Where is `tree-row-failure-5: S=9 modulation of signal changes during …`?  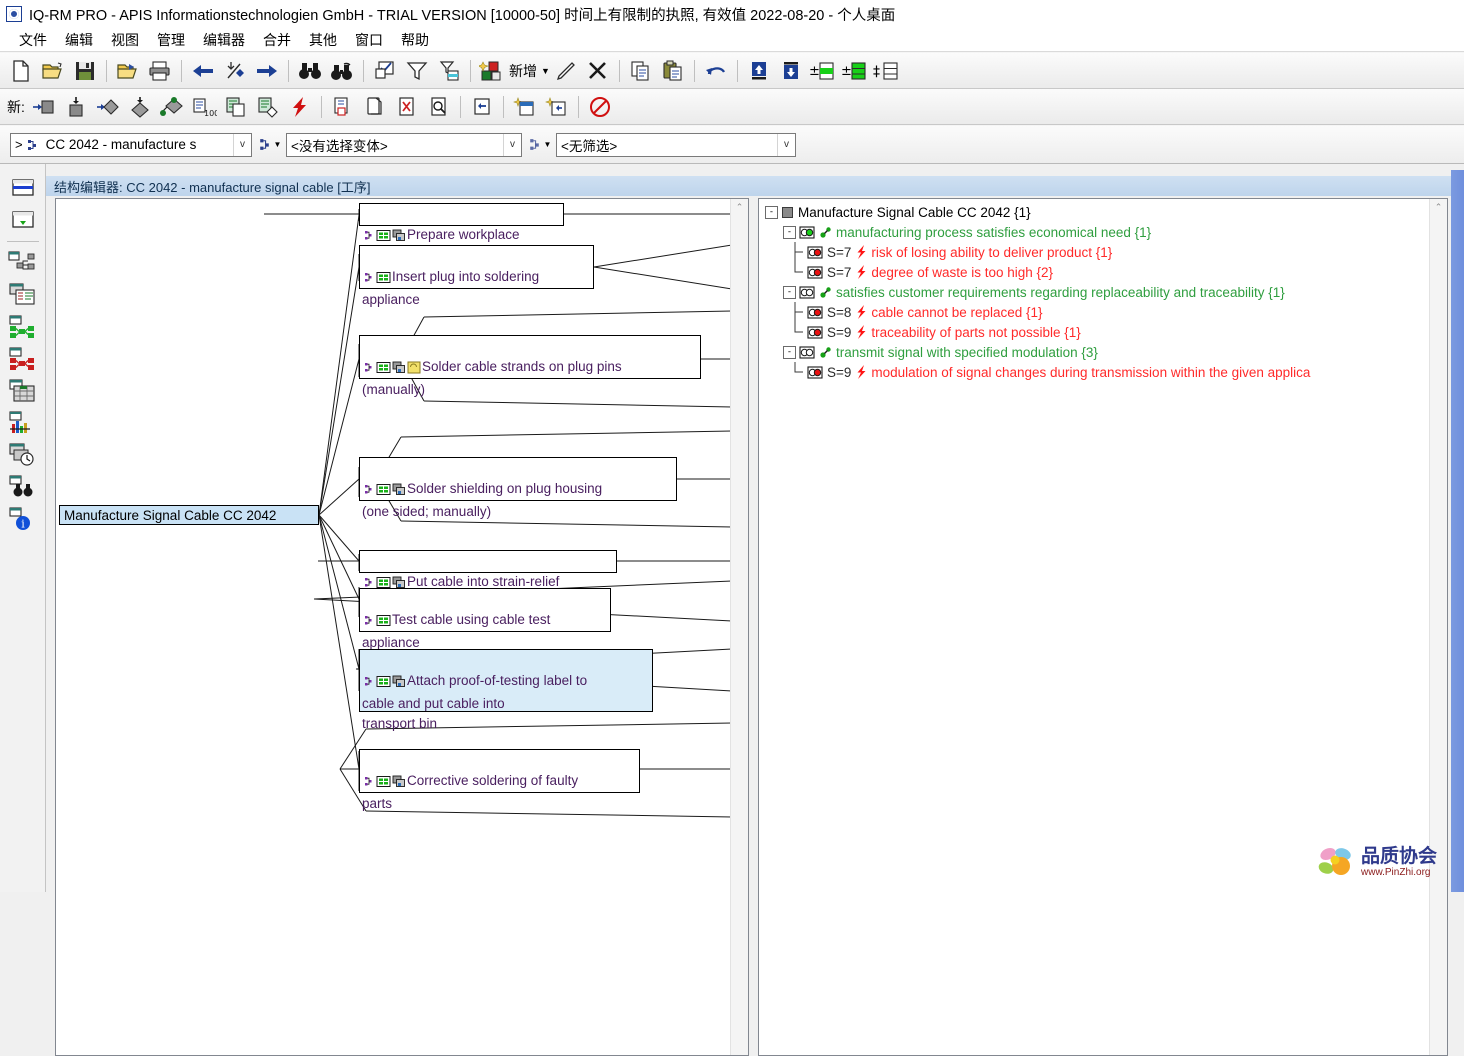 tree-row-failure-5: S=9 modulation of signal changes during … is located at coordinates (1095, 372).